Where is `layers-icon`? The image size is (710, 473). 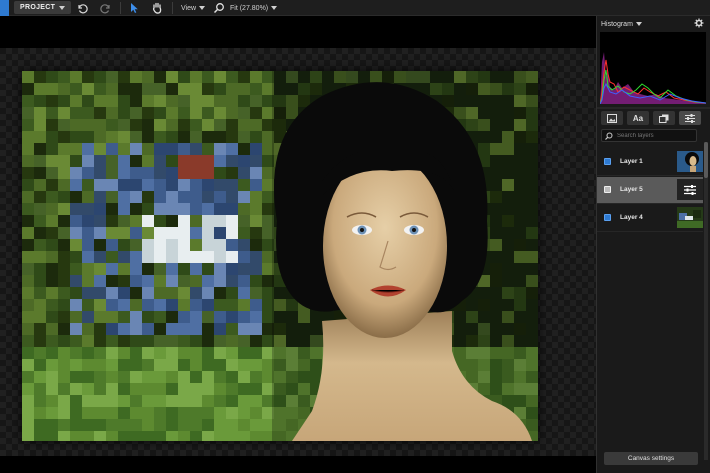
layers-icon is located at coordinates (664, 118).